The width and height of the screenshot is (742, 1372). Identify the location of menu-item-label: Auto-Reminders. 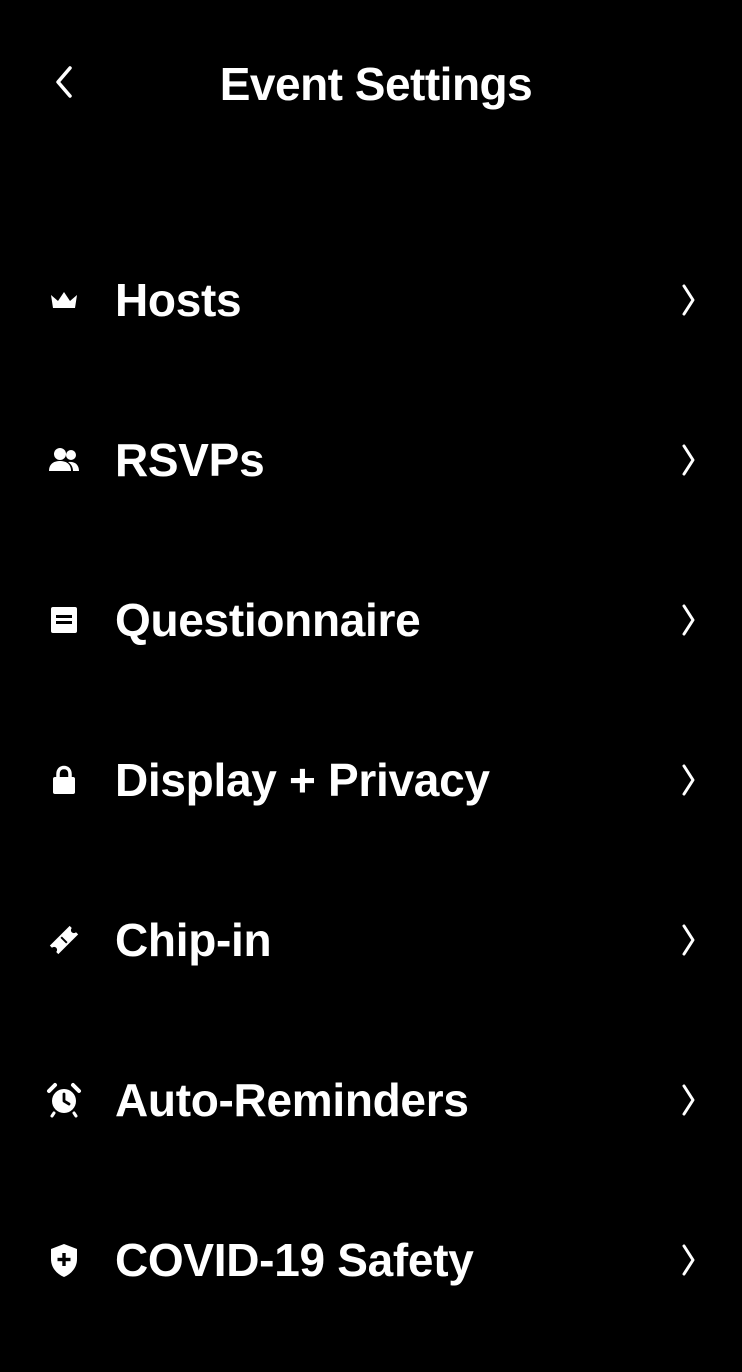
(292, 1100).